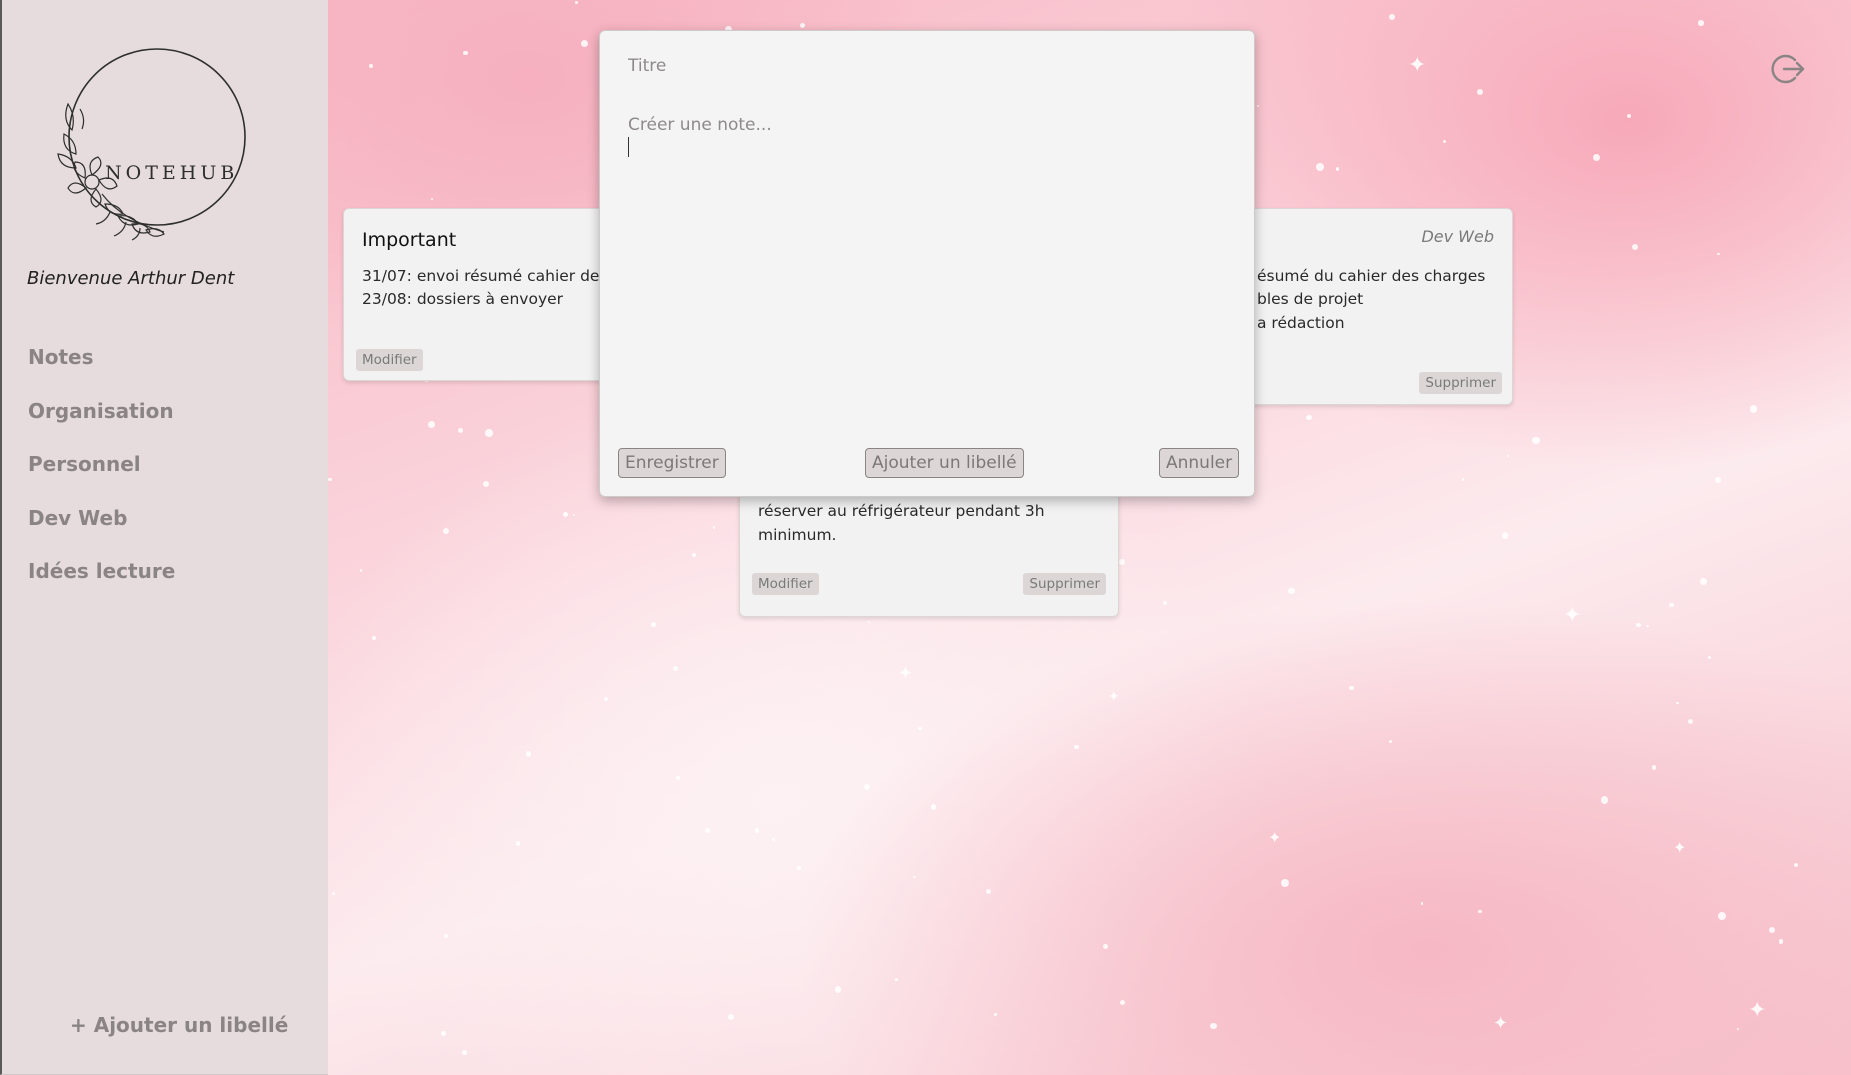 This screenshot has width=1851, height=1075. I want to click on note-text-line: 23/08: dossiers à envoyer, so click(463, 299).